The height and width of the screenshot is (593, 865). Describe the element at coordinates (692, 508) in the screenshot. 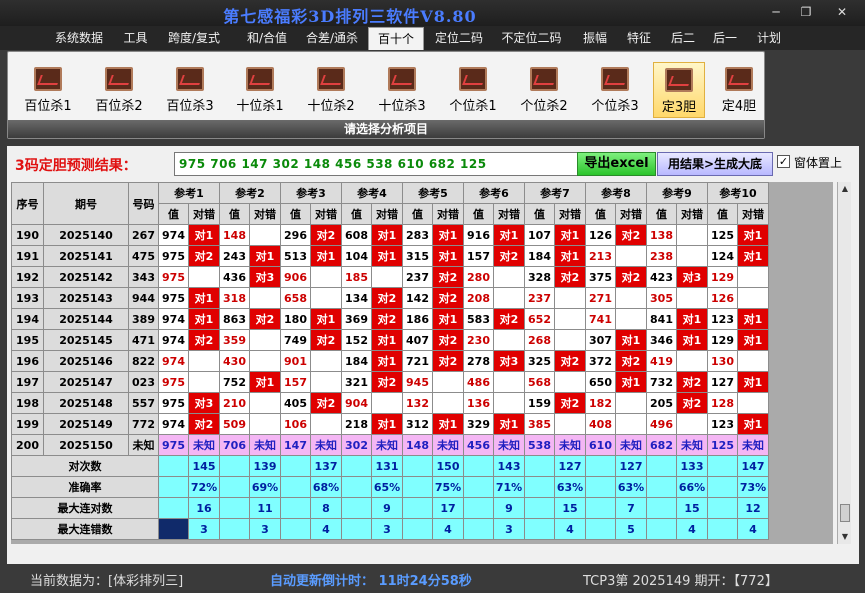

I see `stats-value: 15` at that location.